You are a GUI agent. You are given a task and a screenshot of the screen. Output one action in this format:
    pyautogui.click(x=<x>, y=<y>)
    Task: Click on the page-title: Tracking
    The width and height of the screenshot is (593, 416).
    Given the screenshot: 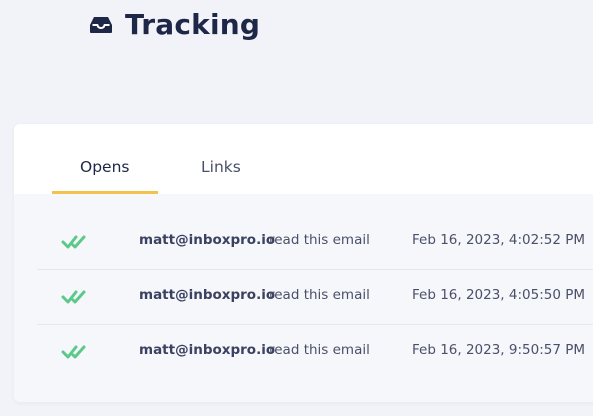 What is the action you would take?
    pyautogui.click(x=193, y=24)
    